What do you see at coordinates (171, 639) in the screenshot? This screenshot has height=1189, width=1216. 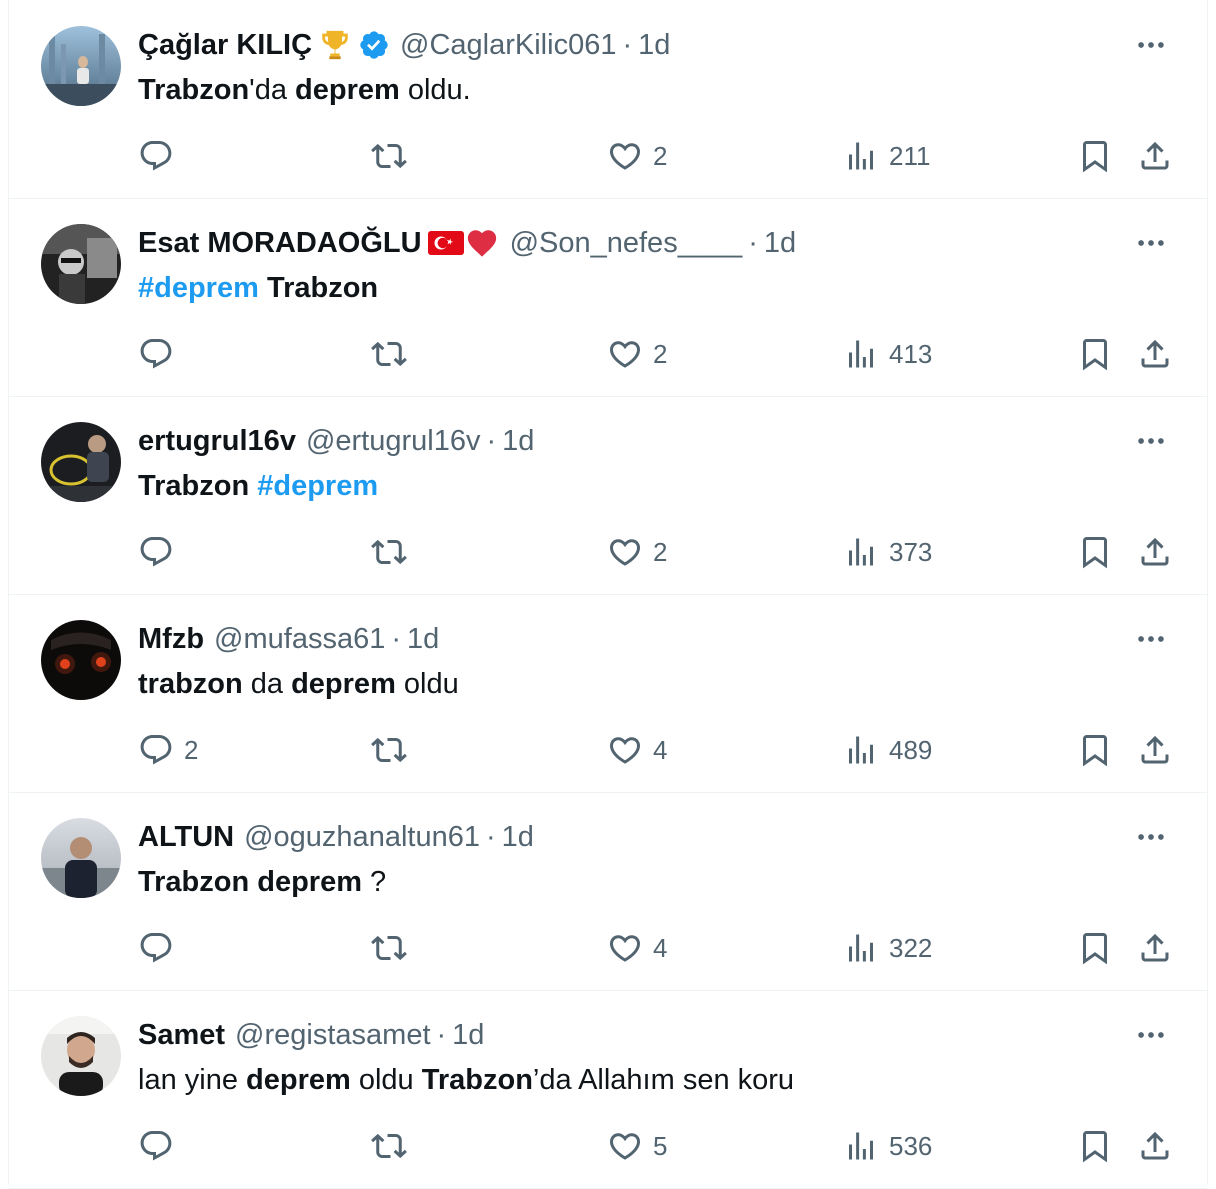 I see `display-name: Mfzb` at bounding box center [171, 639].